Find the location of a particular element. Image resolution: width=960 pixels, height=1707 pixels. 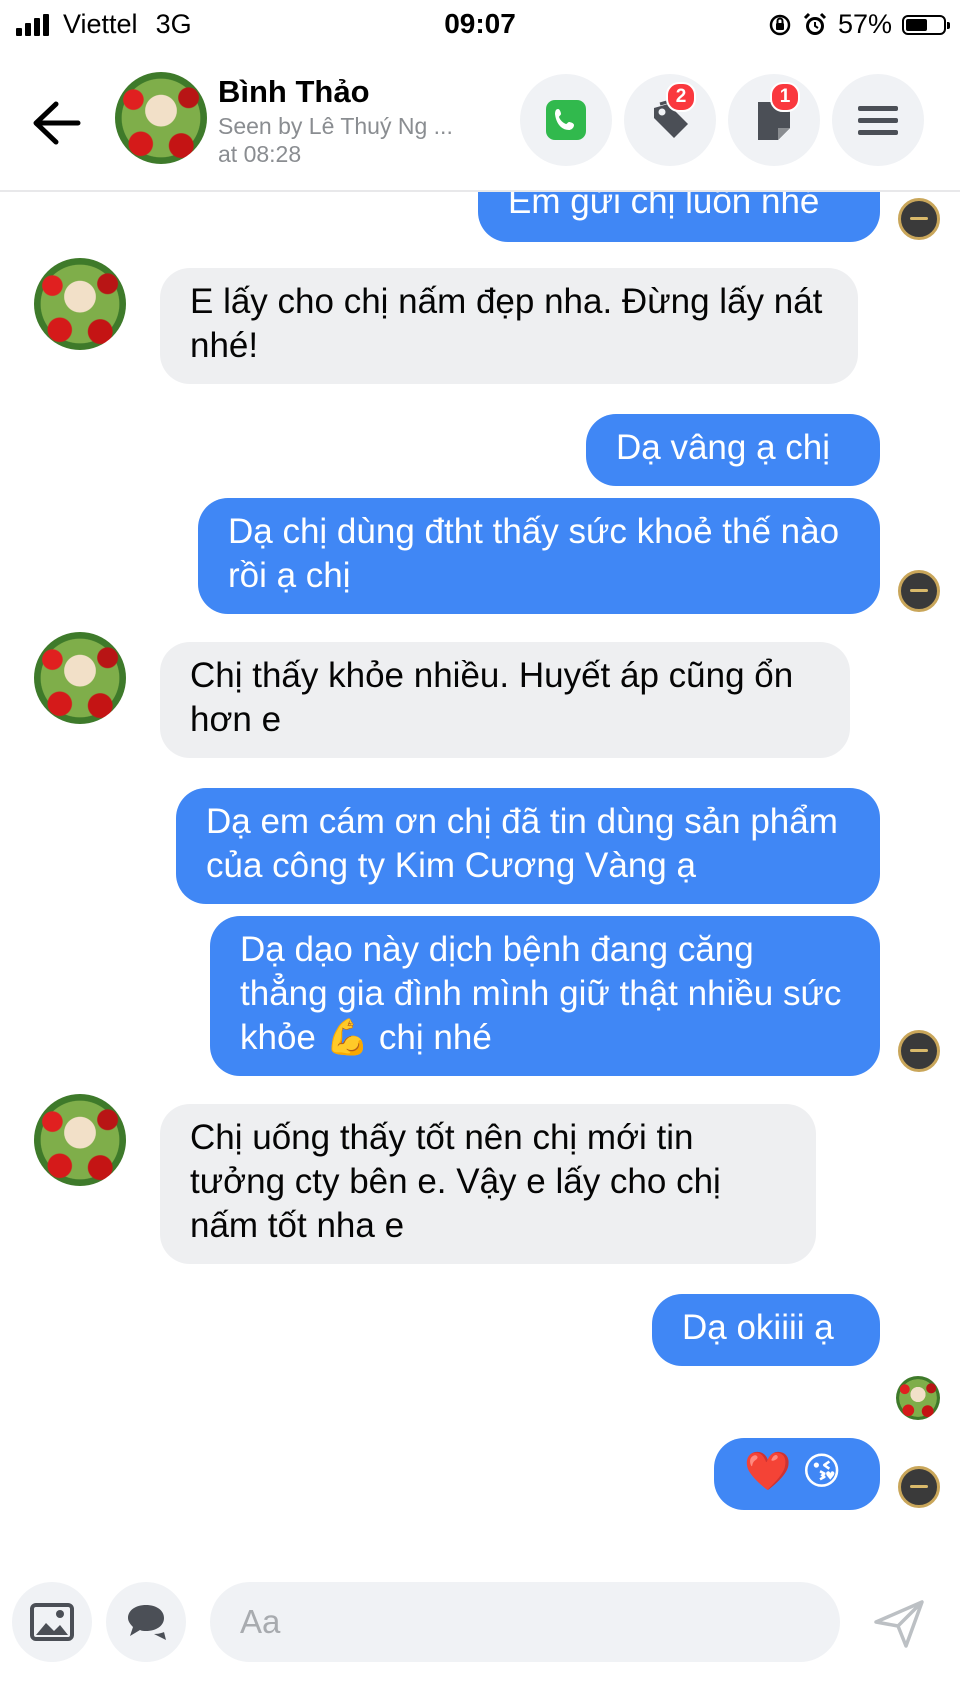

status-right: 57% is located at coordinates (859, 24).